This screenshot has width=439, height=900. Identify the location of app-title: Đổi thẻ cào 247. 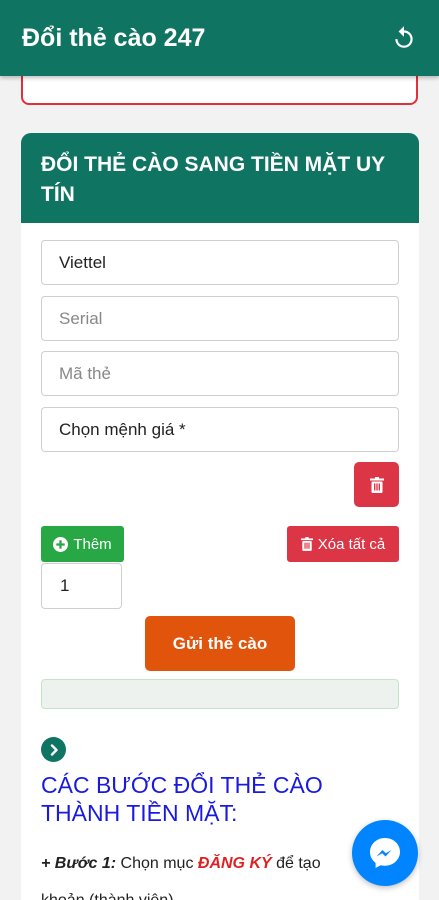
(114, 37).